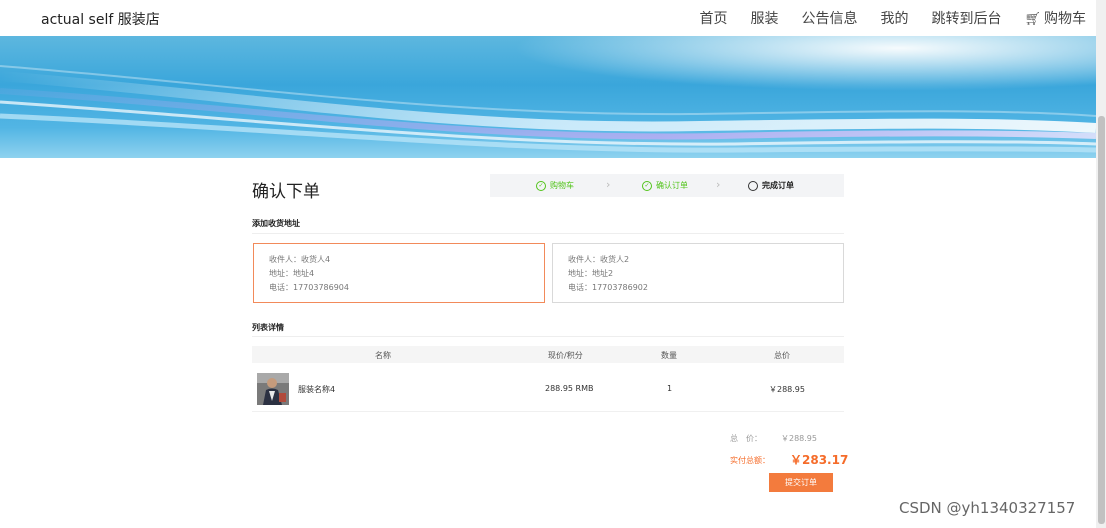 This screenshot has height=528, width=1106. I want to click on nav-item-clothing: 服装, so click(764, 18).